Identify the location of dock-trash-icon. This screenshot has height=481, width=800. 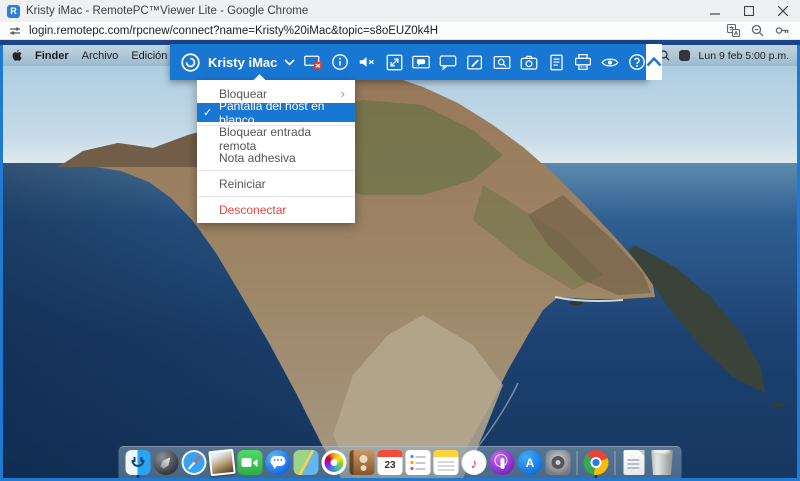
(662, 462).